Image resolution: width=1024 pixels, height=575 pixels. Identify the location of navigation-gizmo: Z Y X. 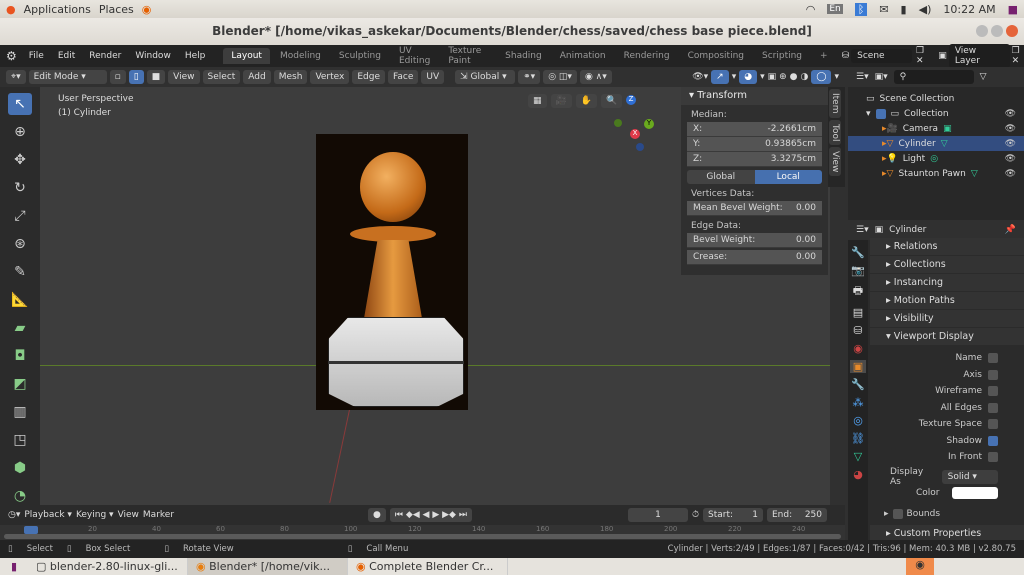
(635, 125).